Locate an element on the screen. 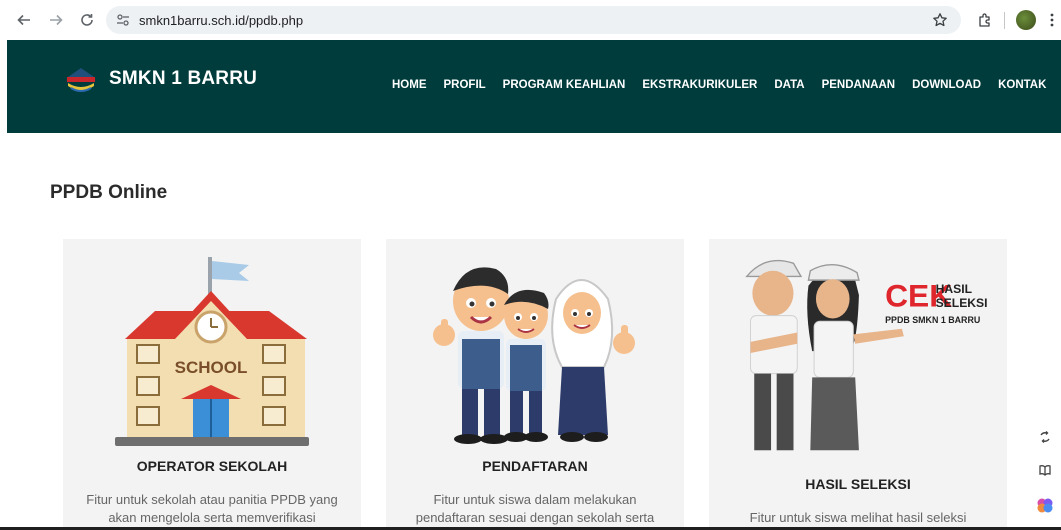 The image size is (1061, 530). nav-kontak: KONTAK is located at coordinates (1022, 85).